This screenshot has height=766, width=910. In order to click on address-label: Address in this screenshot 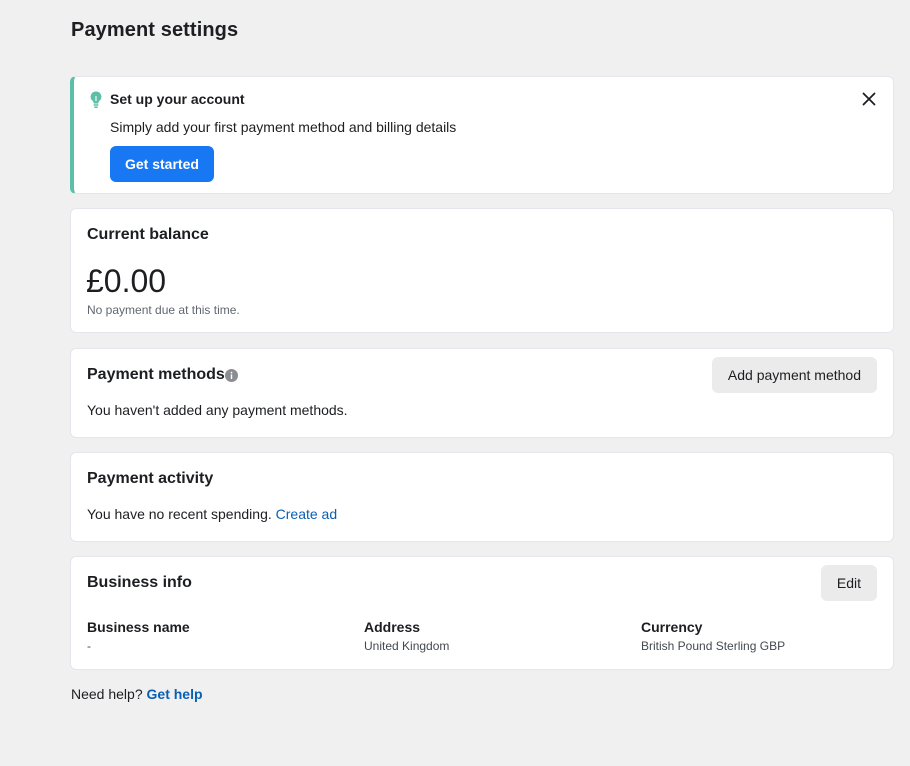, I will do `click(392, 627)`.